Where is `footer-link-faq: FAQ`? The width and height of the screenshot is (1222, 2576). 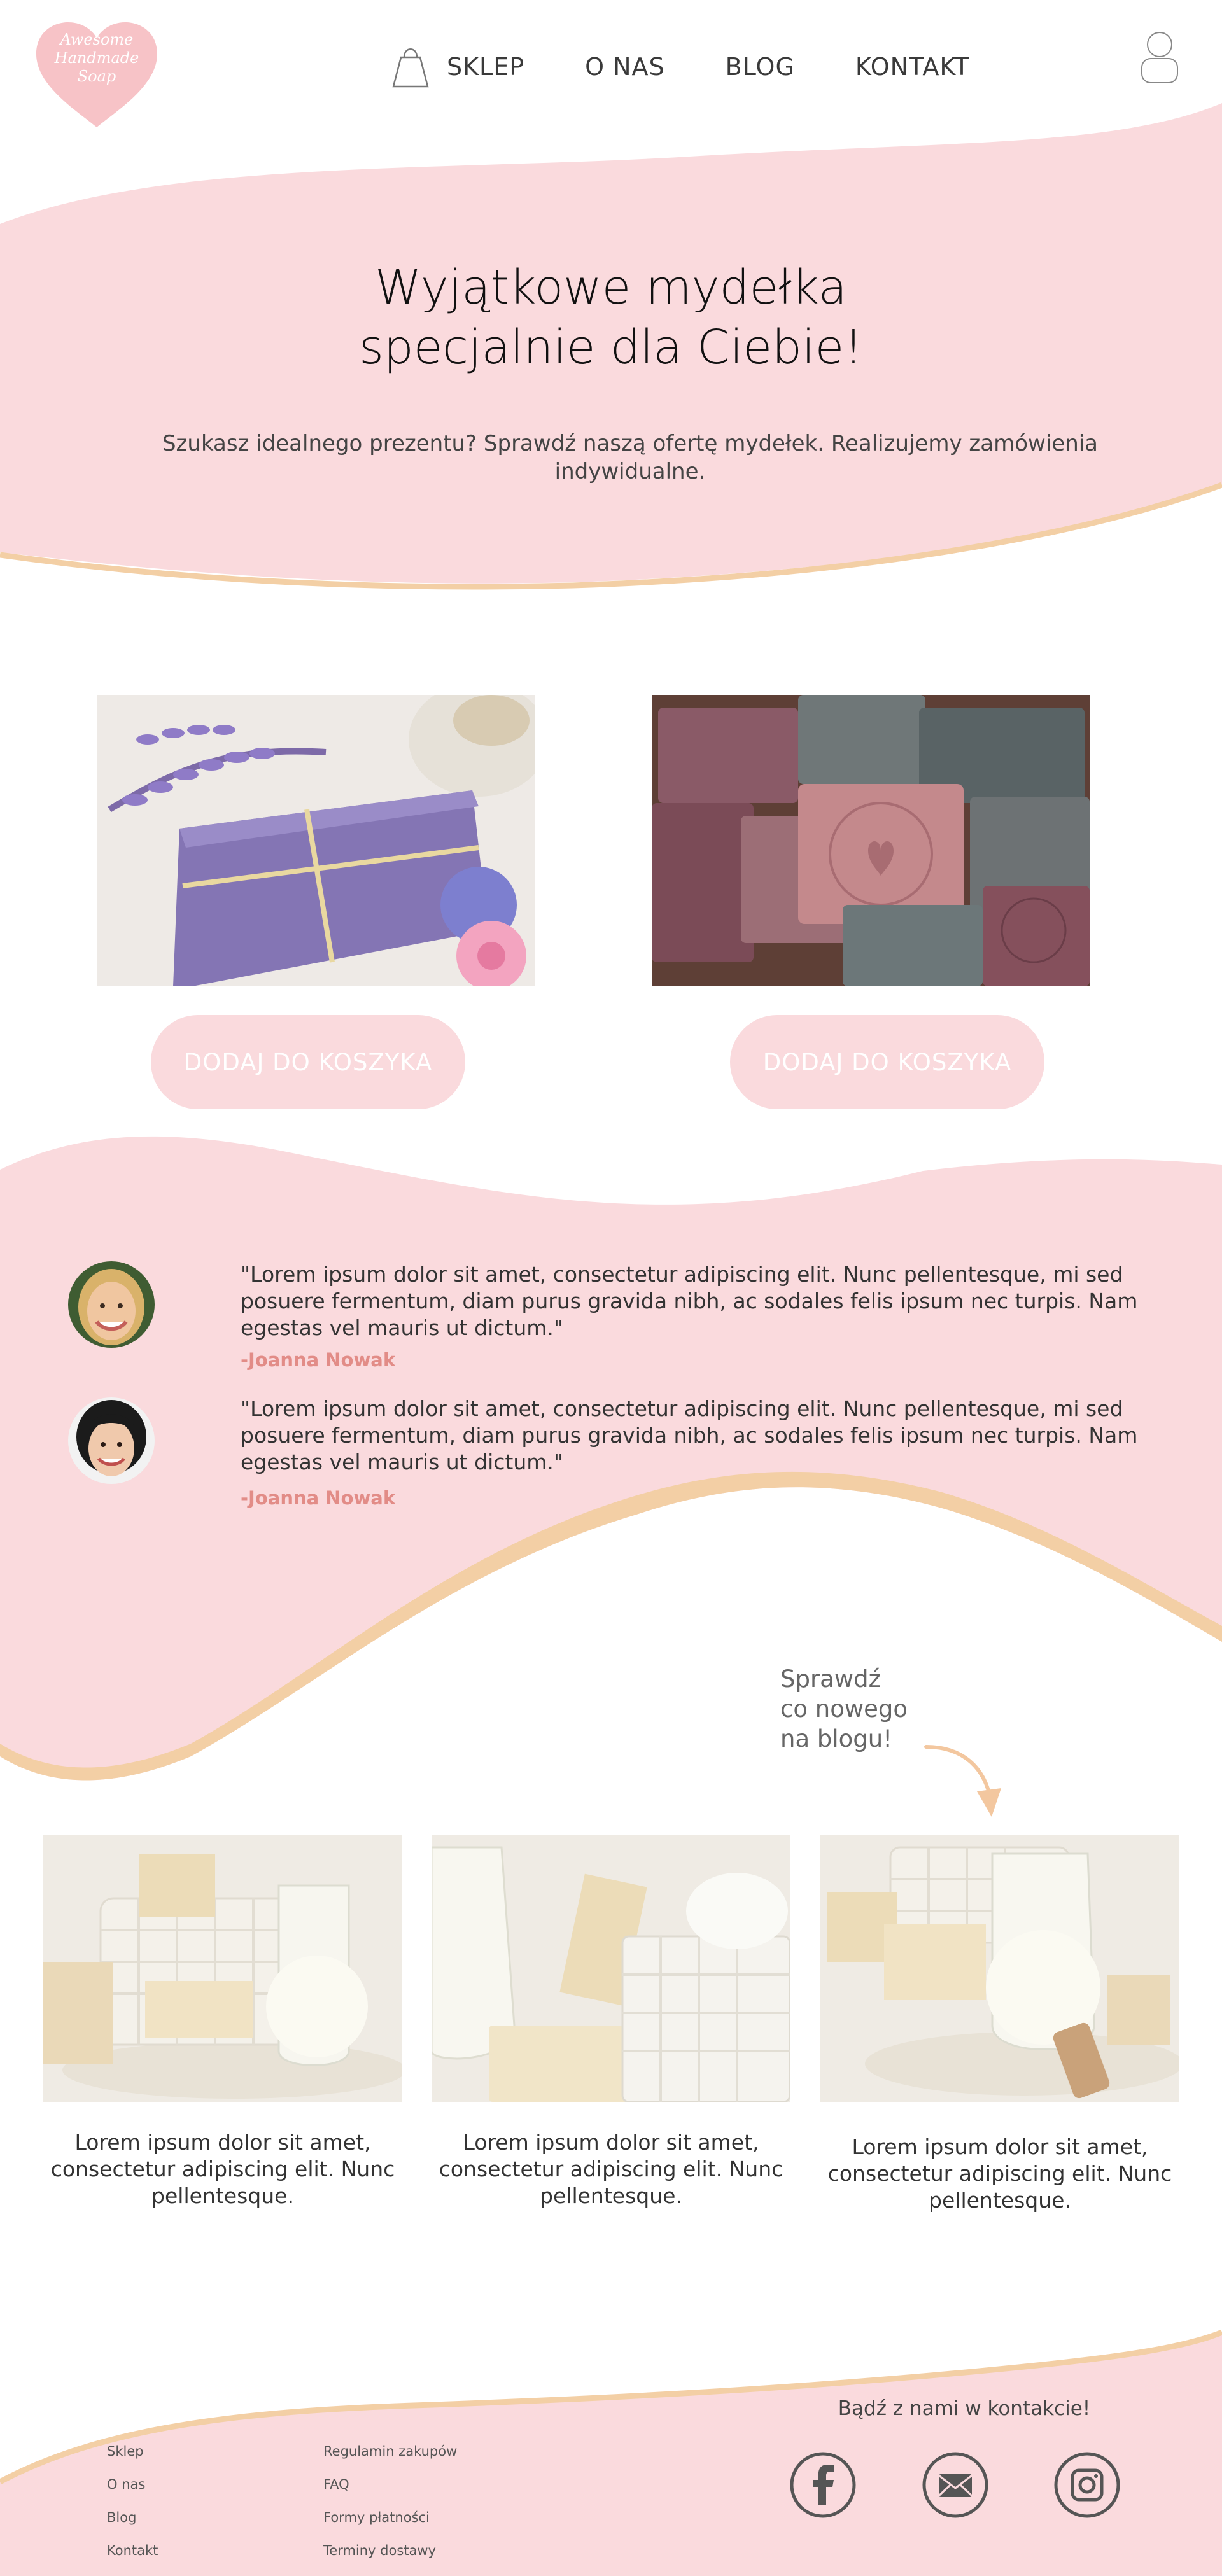 footer-link-faq: FAQ is located at coordinates (336, 2484).